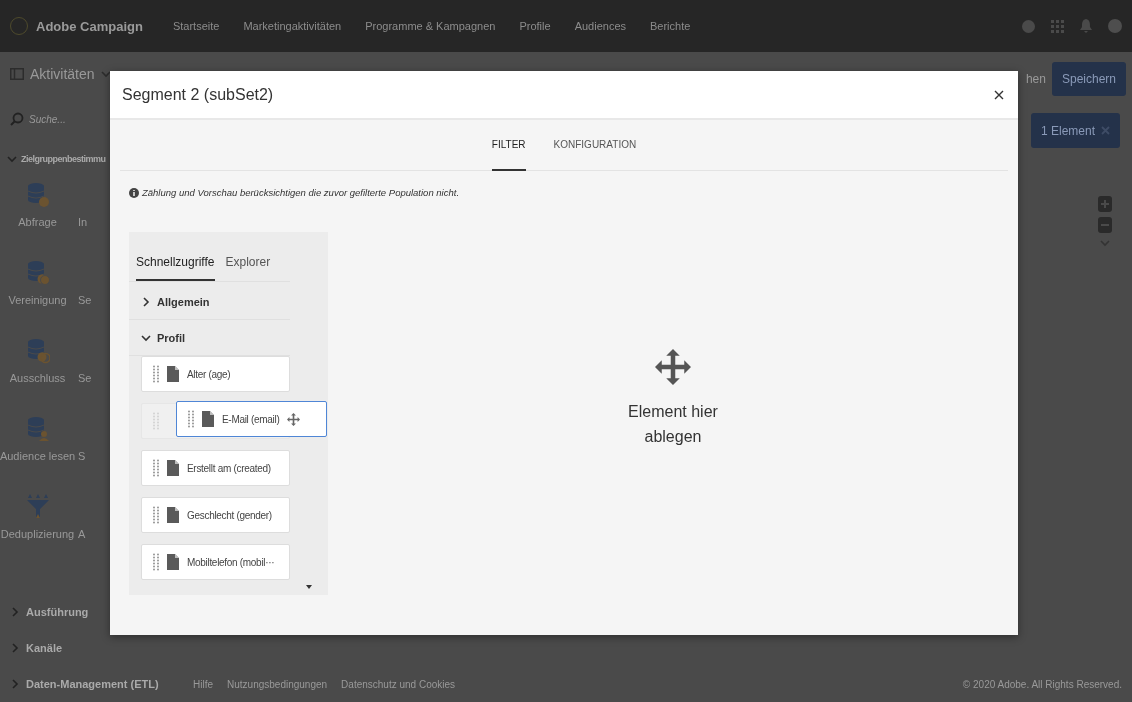 The width and height of the screenshot is (1132, 702). Describe the element at coordinates (1075, 130) in the screenshot. I see `selection-chip: 1 Element` at that location.